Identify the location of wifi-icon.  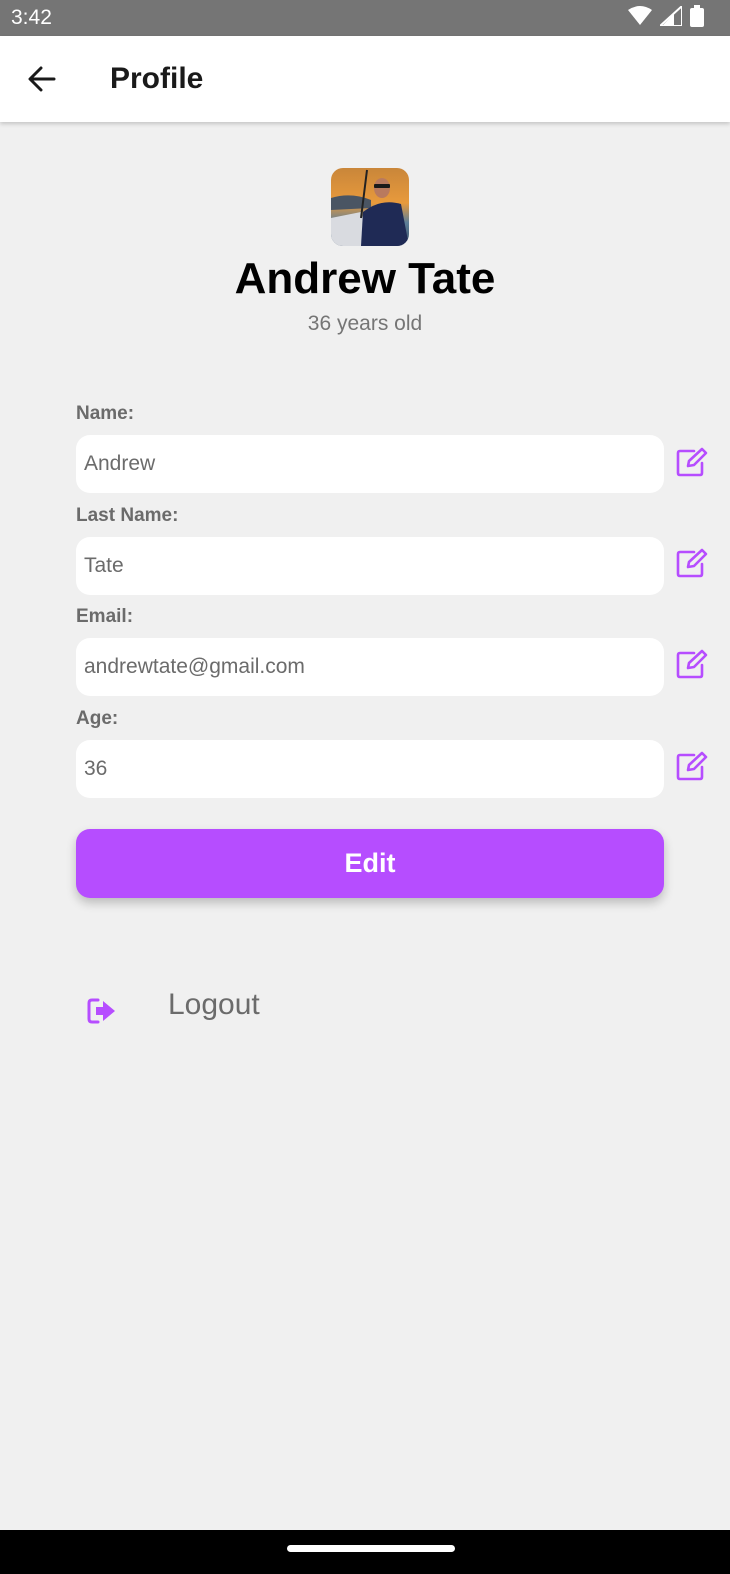
(640, 15).